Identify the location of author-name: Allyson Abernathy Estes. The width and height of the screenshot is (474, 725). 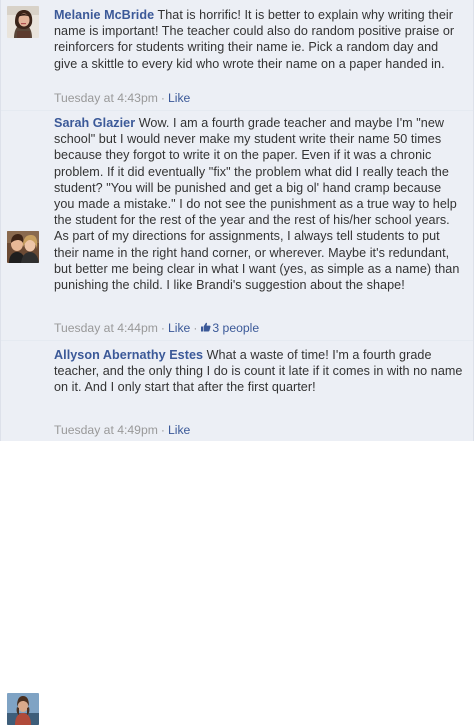
(128, 355).